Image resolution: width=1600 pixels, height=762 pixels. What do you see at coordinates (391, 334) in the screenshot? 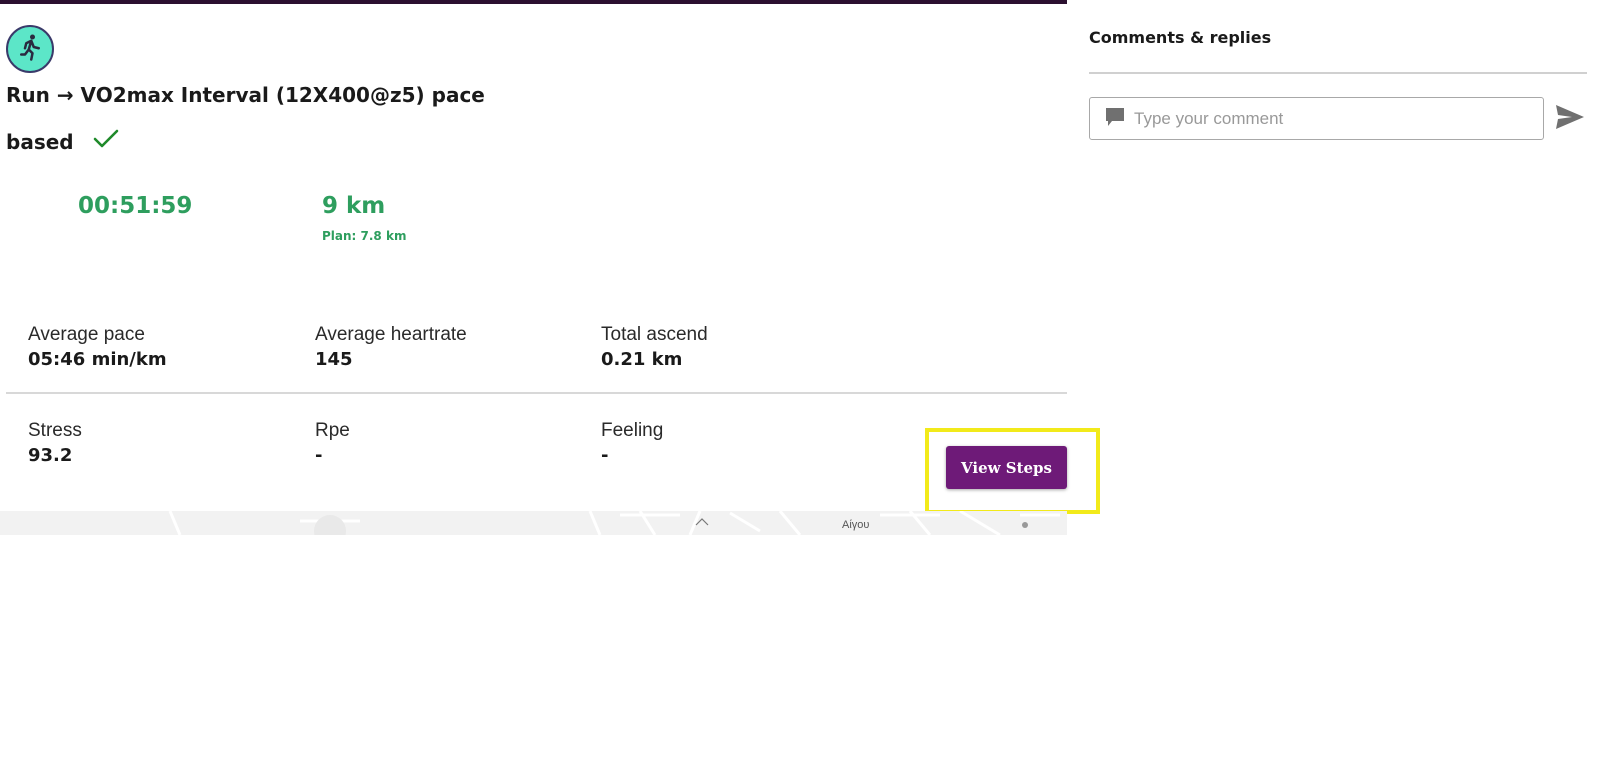
I see `stat-label: Average heartrate` at bounding box center [391, 334].